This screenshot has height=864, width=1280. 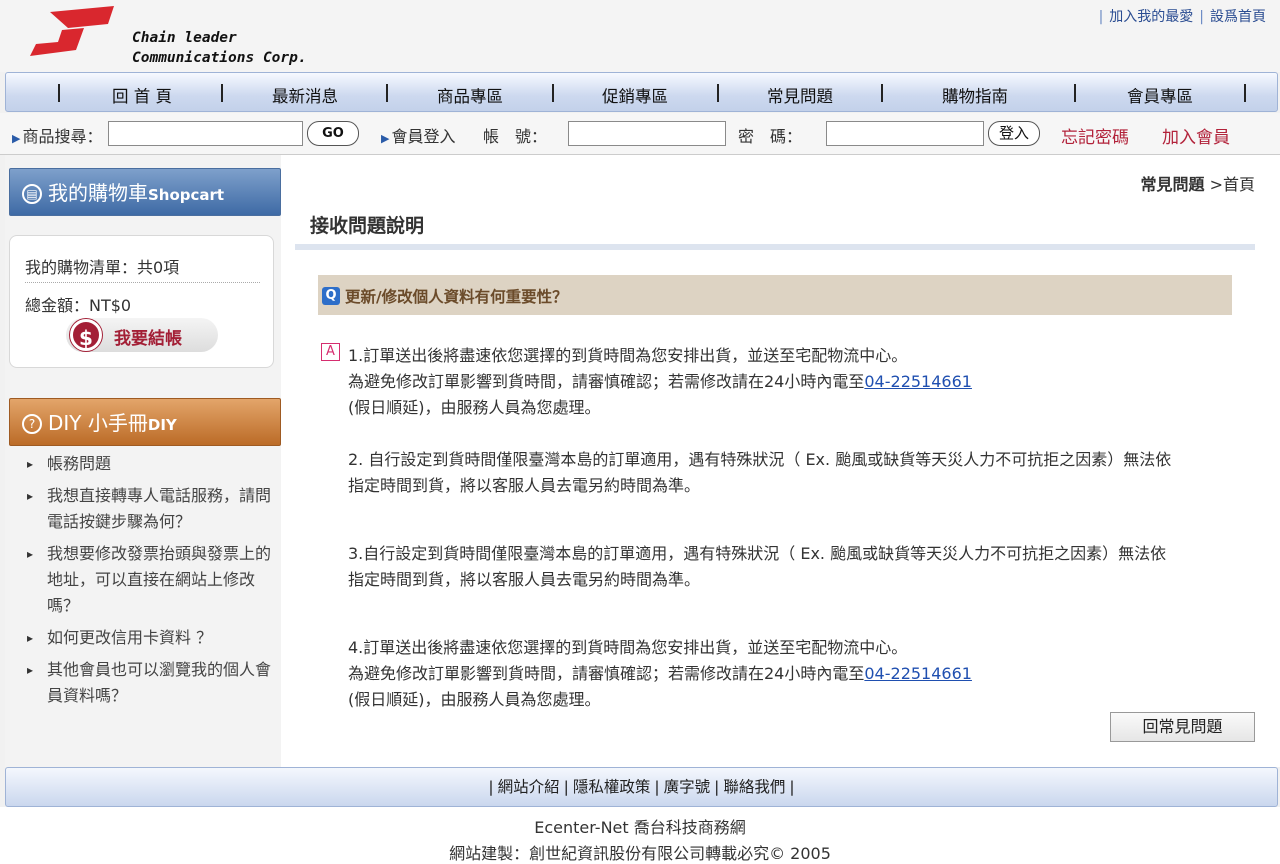 What do you see at coordinates (152, 509) in the screenshot?
I see `faq-link: 我想直接轉專人電話服務，請問電話按鍵步驟為何？` at bounding box center [152, 509].